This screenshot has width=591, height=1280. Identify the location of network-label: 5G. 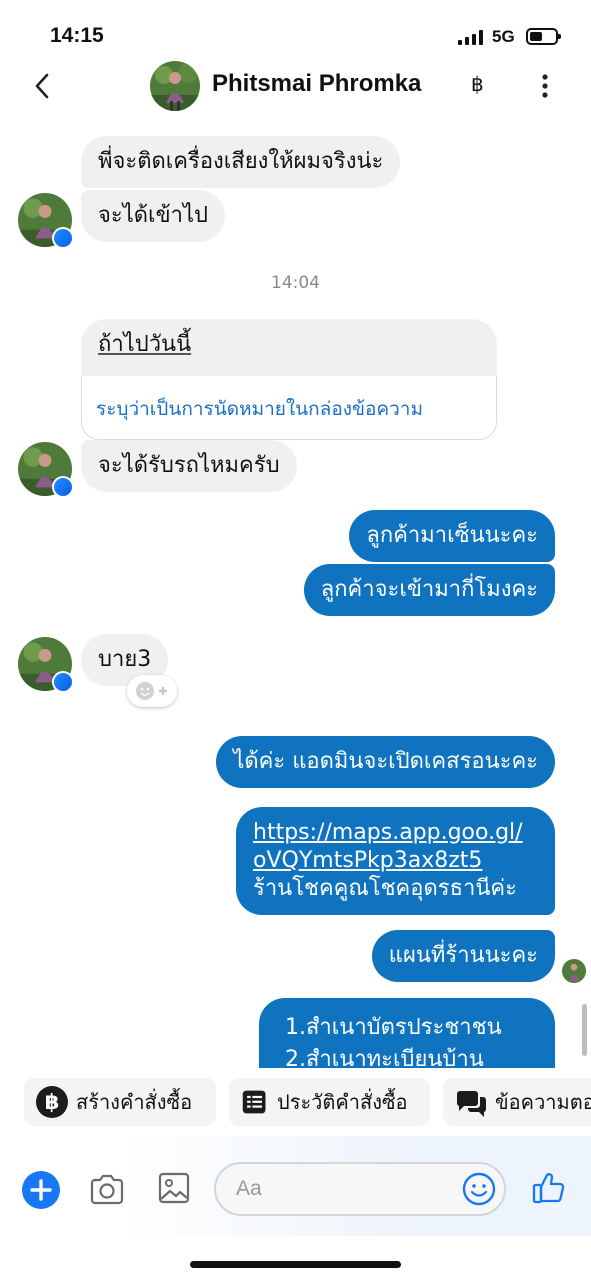
(503, 36).